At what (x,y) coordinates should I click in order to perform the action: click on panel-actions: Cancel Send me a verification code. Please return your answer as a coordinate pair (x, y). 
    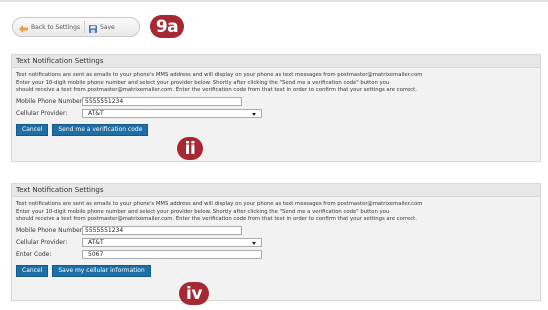
    Looking at the image, I should click on (276, 129).